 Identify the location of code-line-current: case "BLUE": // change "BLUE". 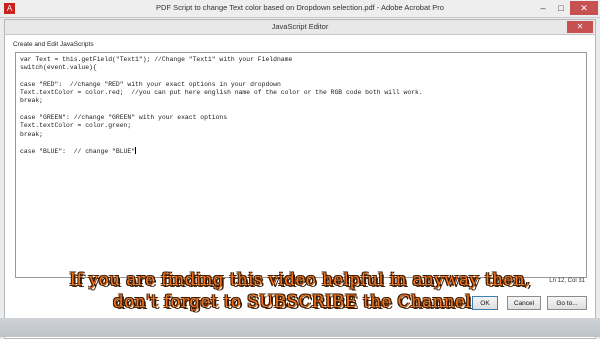
(301, 151).